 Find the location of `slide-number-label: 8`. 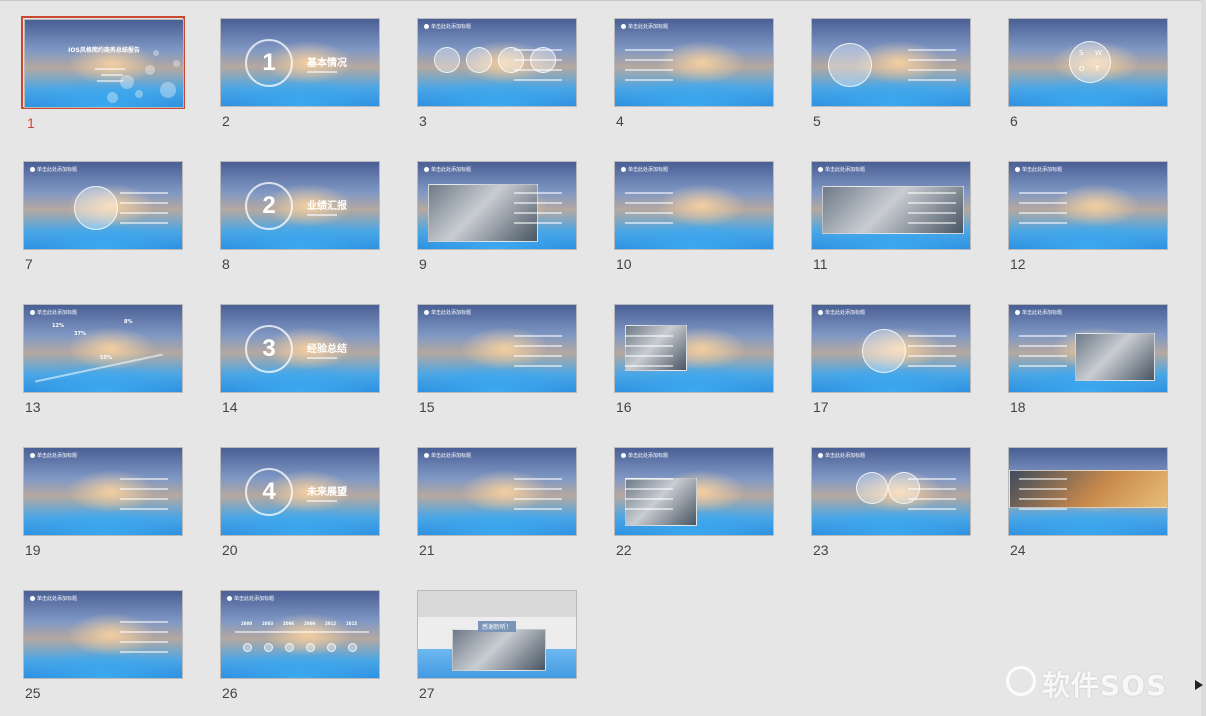

slide-number-label: 8 is located at coordinates (226, 264).